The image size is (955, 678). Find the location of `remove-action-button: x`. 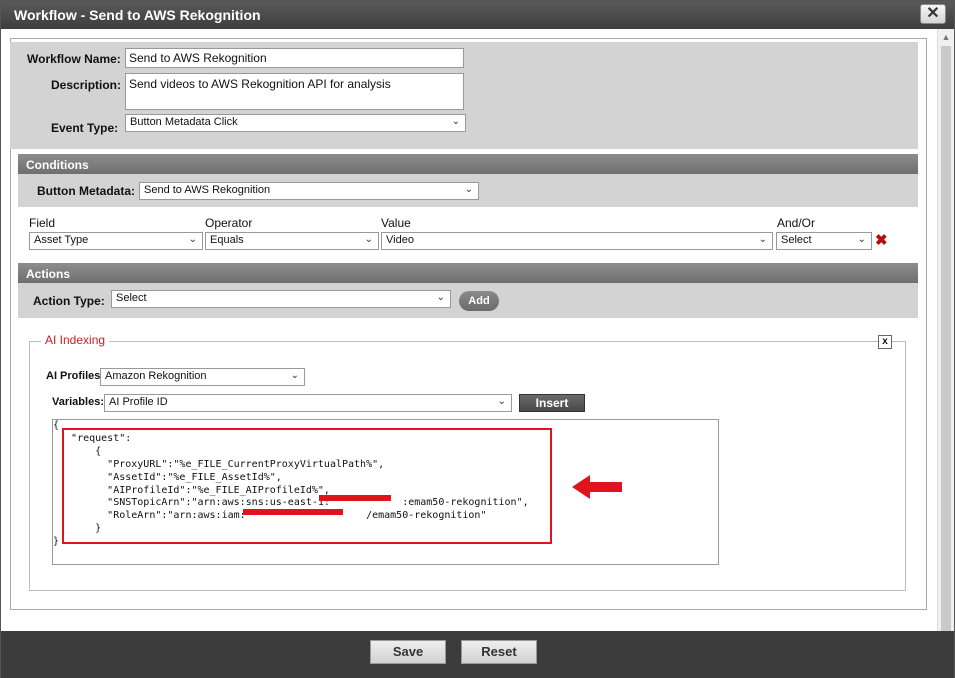

remove-action-button: x is located at coordinates (885, 342).